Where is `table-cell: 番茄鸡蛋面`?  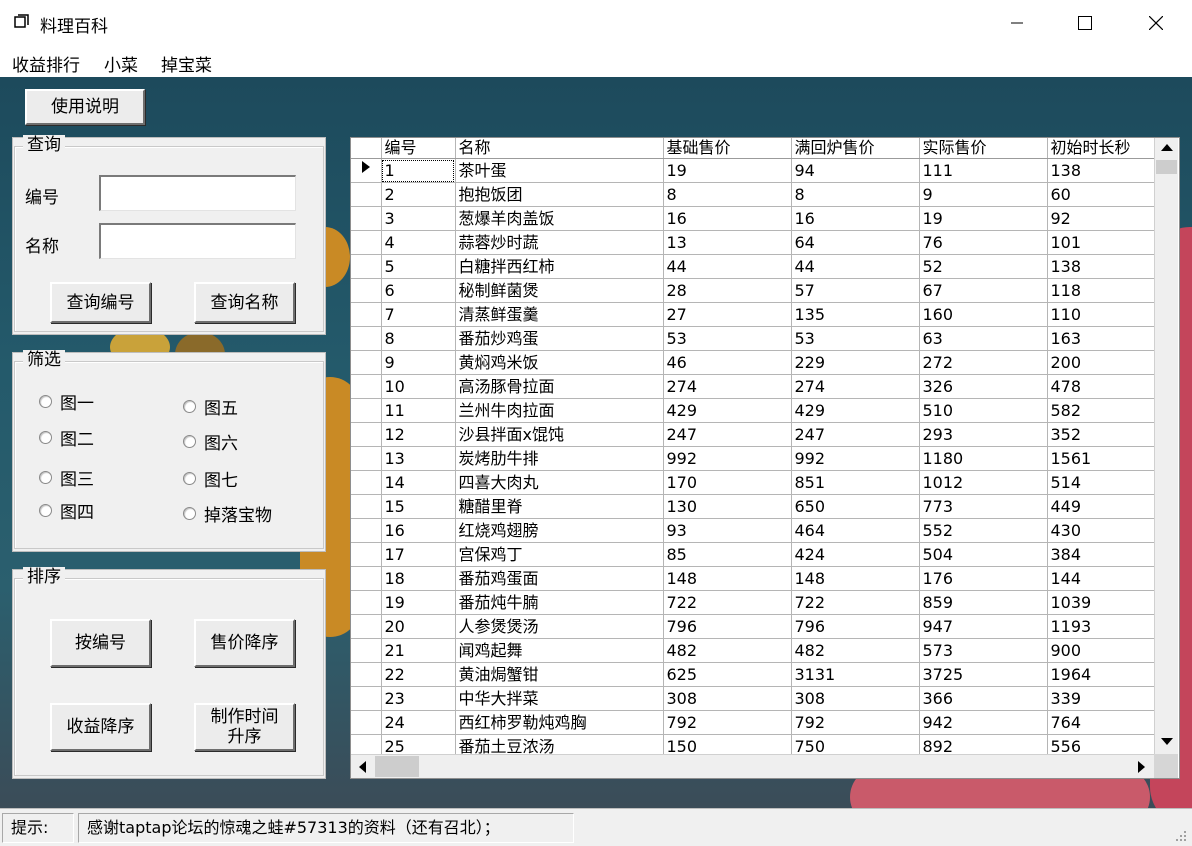
table-cell: 番茄鸡蛋面 is located at coordinates (559, 578).